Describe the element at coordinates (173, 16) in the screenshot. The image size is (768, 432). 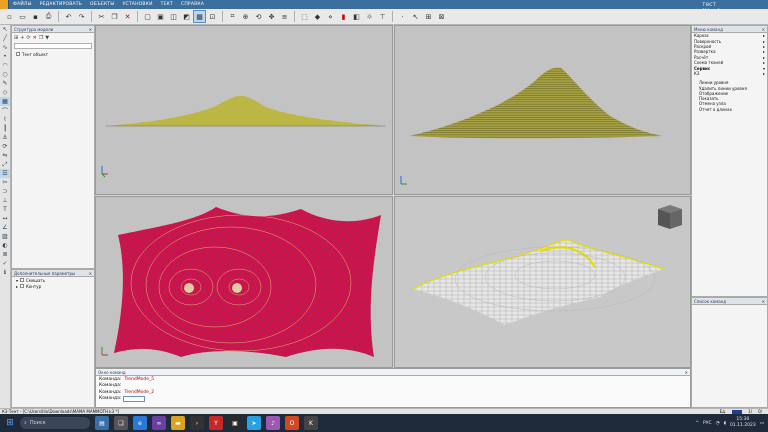
I see `view-side-icon: ◫` at that location.